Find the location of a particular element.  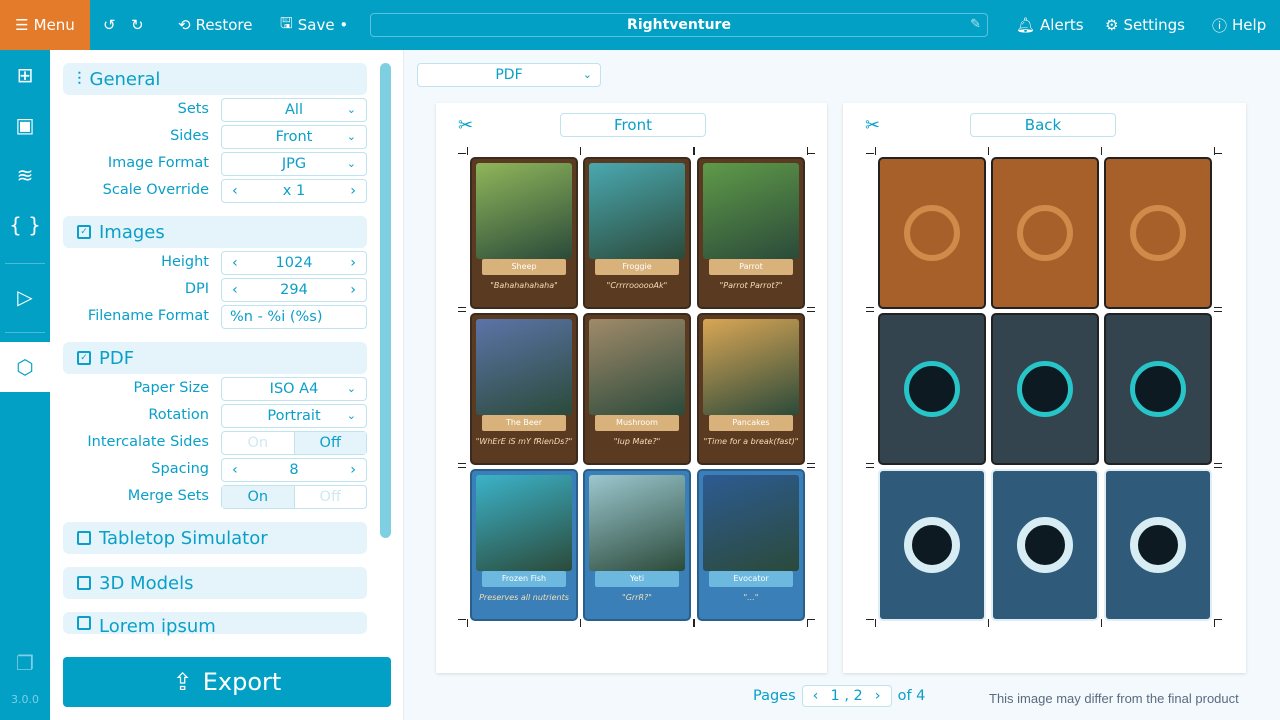

setting-row: Rotation Portrait ⌄ is located at coordinates (215, 416).